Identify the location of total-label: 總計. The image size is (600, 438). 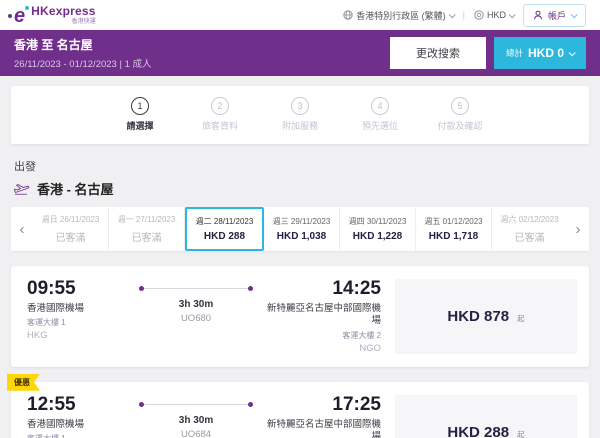
(514, 53).